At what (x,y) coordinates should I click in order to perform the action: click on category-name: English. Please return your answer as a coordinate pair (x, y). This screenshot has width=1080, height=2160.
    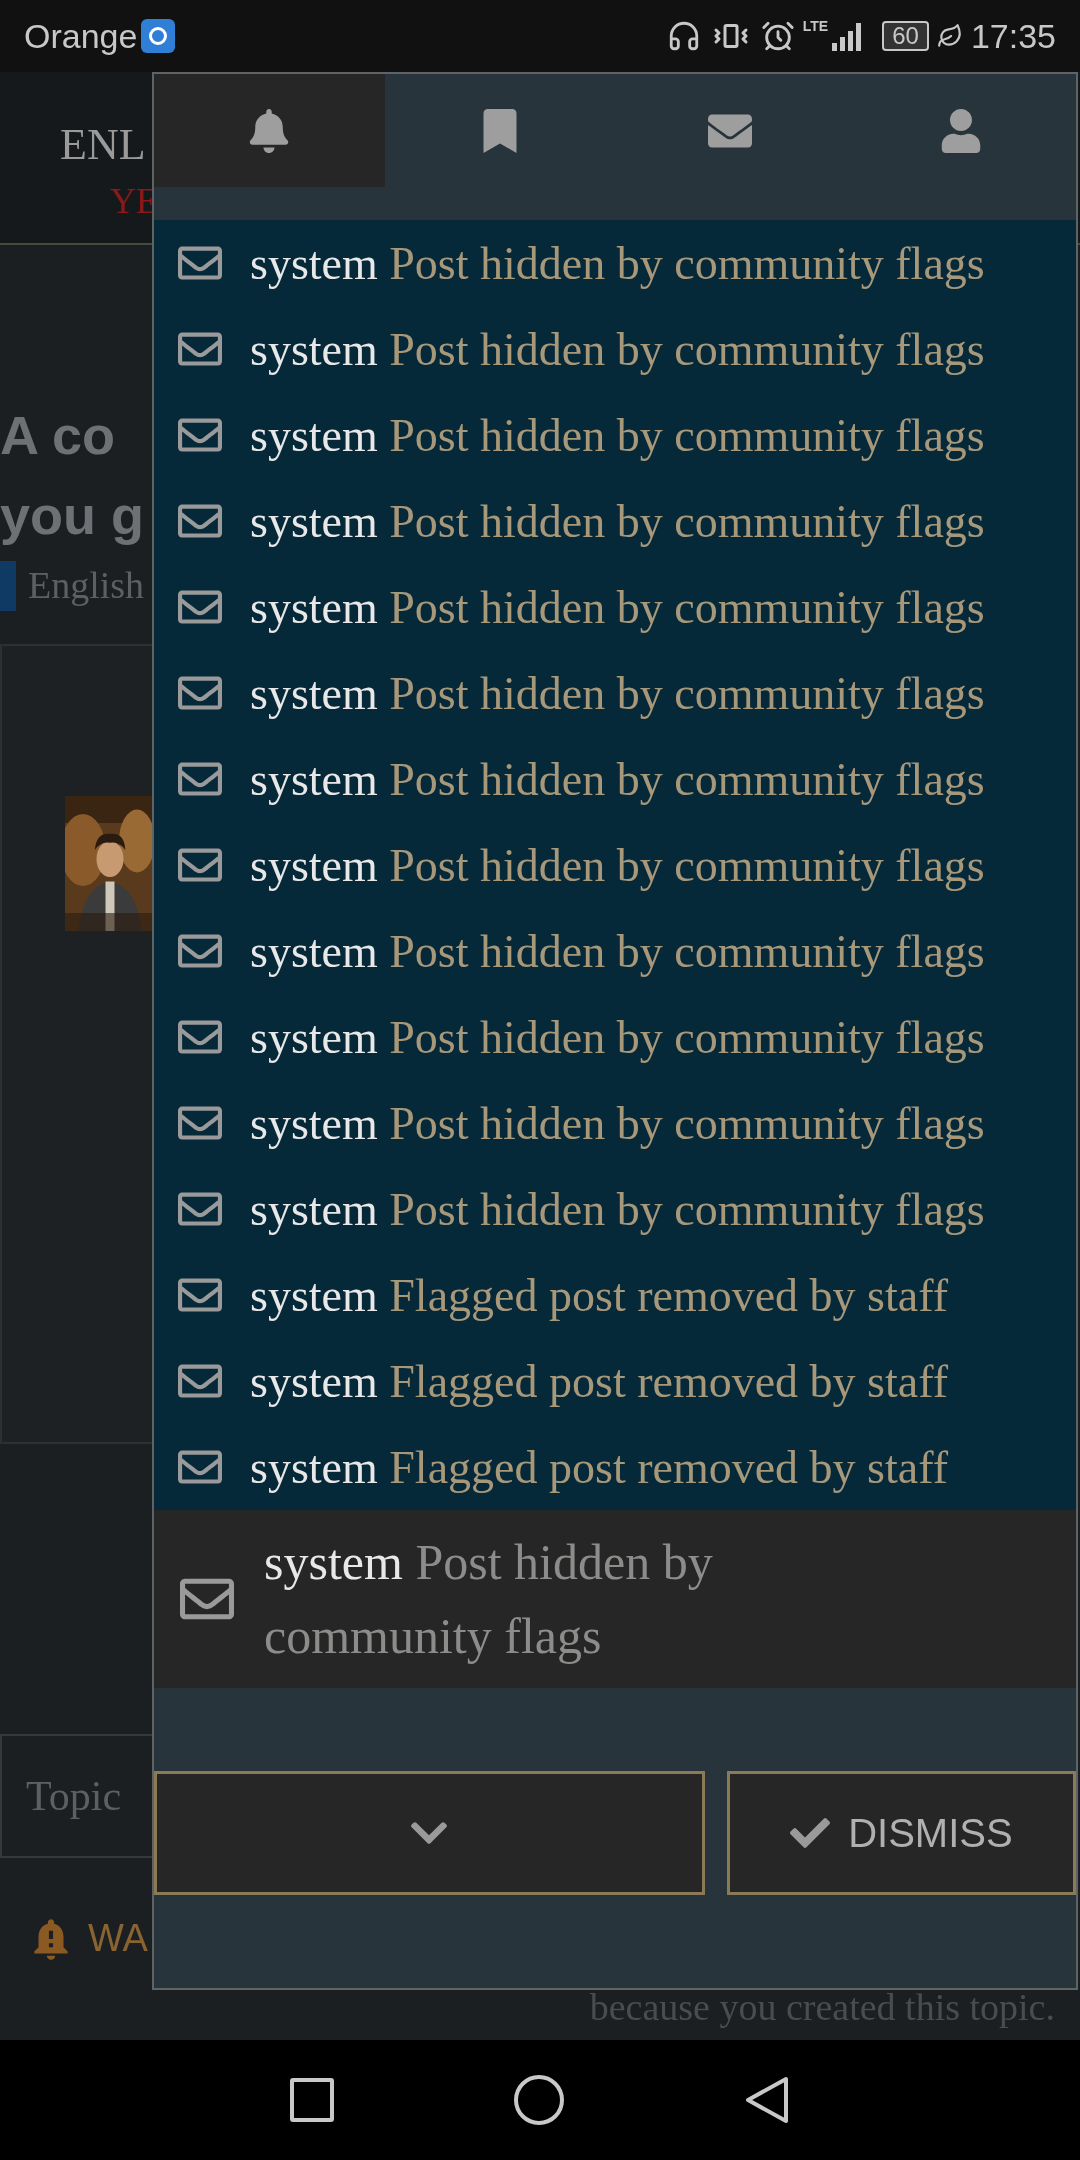
    Looking at the image, I should click on (86, 585).